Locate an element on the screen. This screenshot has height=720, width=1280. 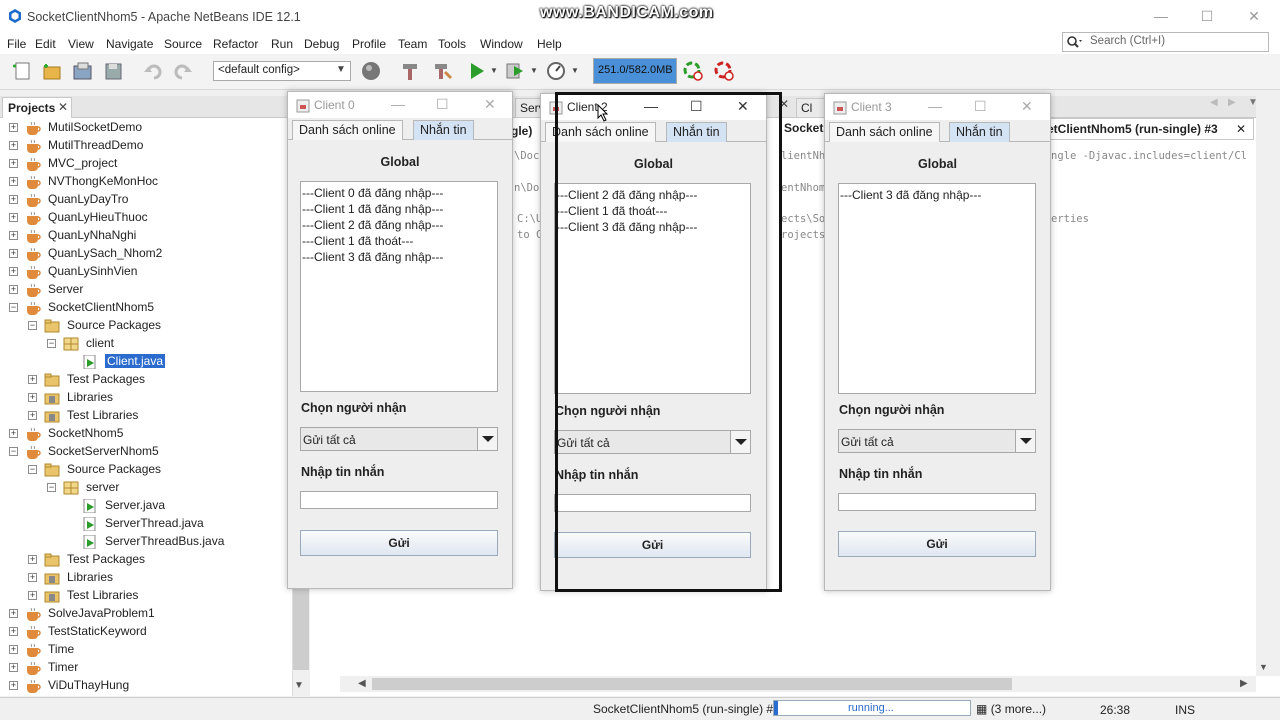
output-vertical-scrollbar is located at coordinates (1268, 386).